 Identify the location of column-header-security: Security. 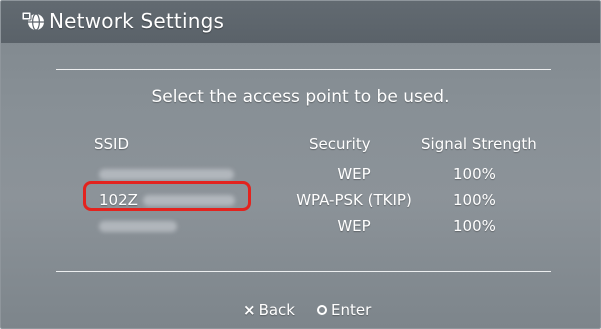
(340, 144).